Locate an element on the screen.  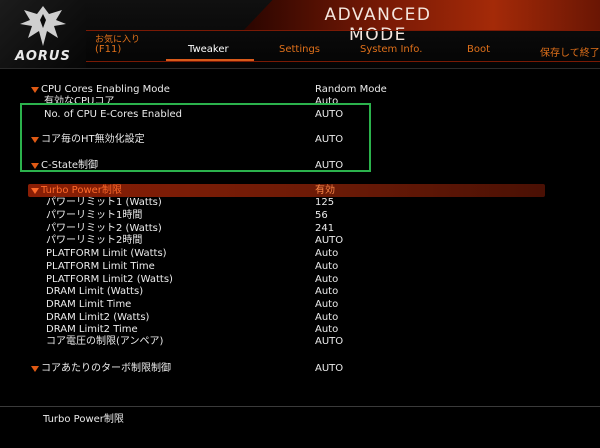
active-tab-underline is located at coordinates (210, 60).